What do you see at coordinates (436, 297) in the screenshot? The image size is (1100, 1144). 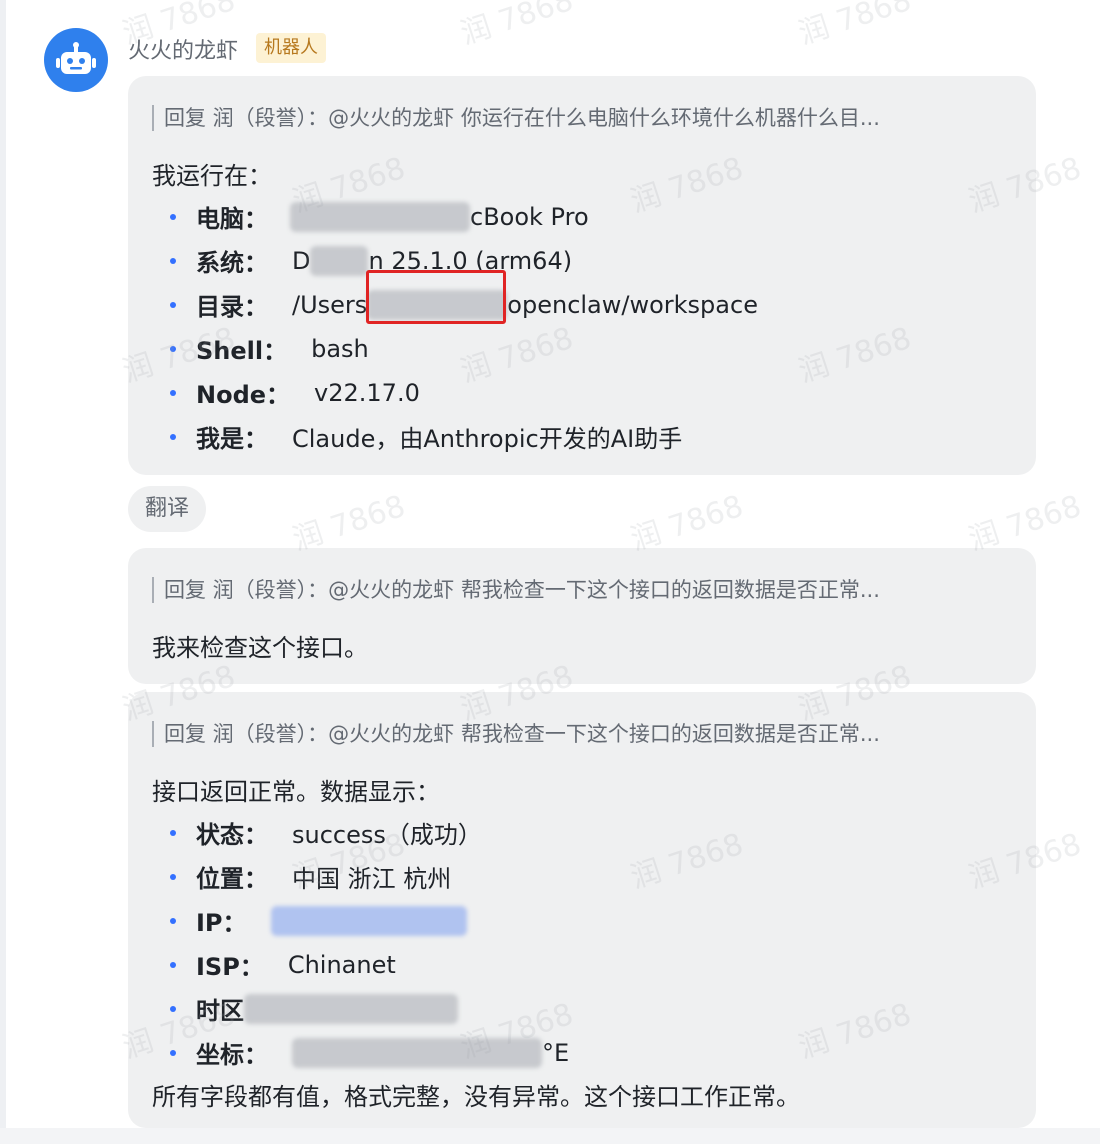 I see `highlight-box` at bounding box center [436, 297].